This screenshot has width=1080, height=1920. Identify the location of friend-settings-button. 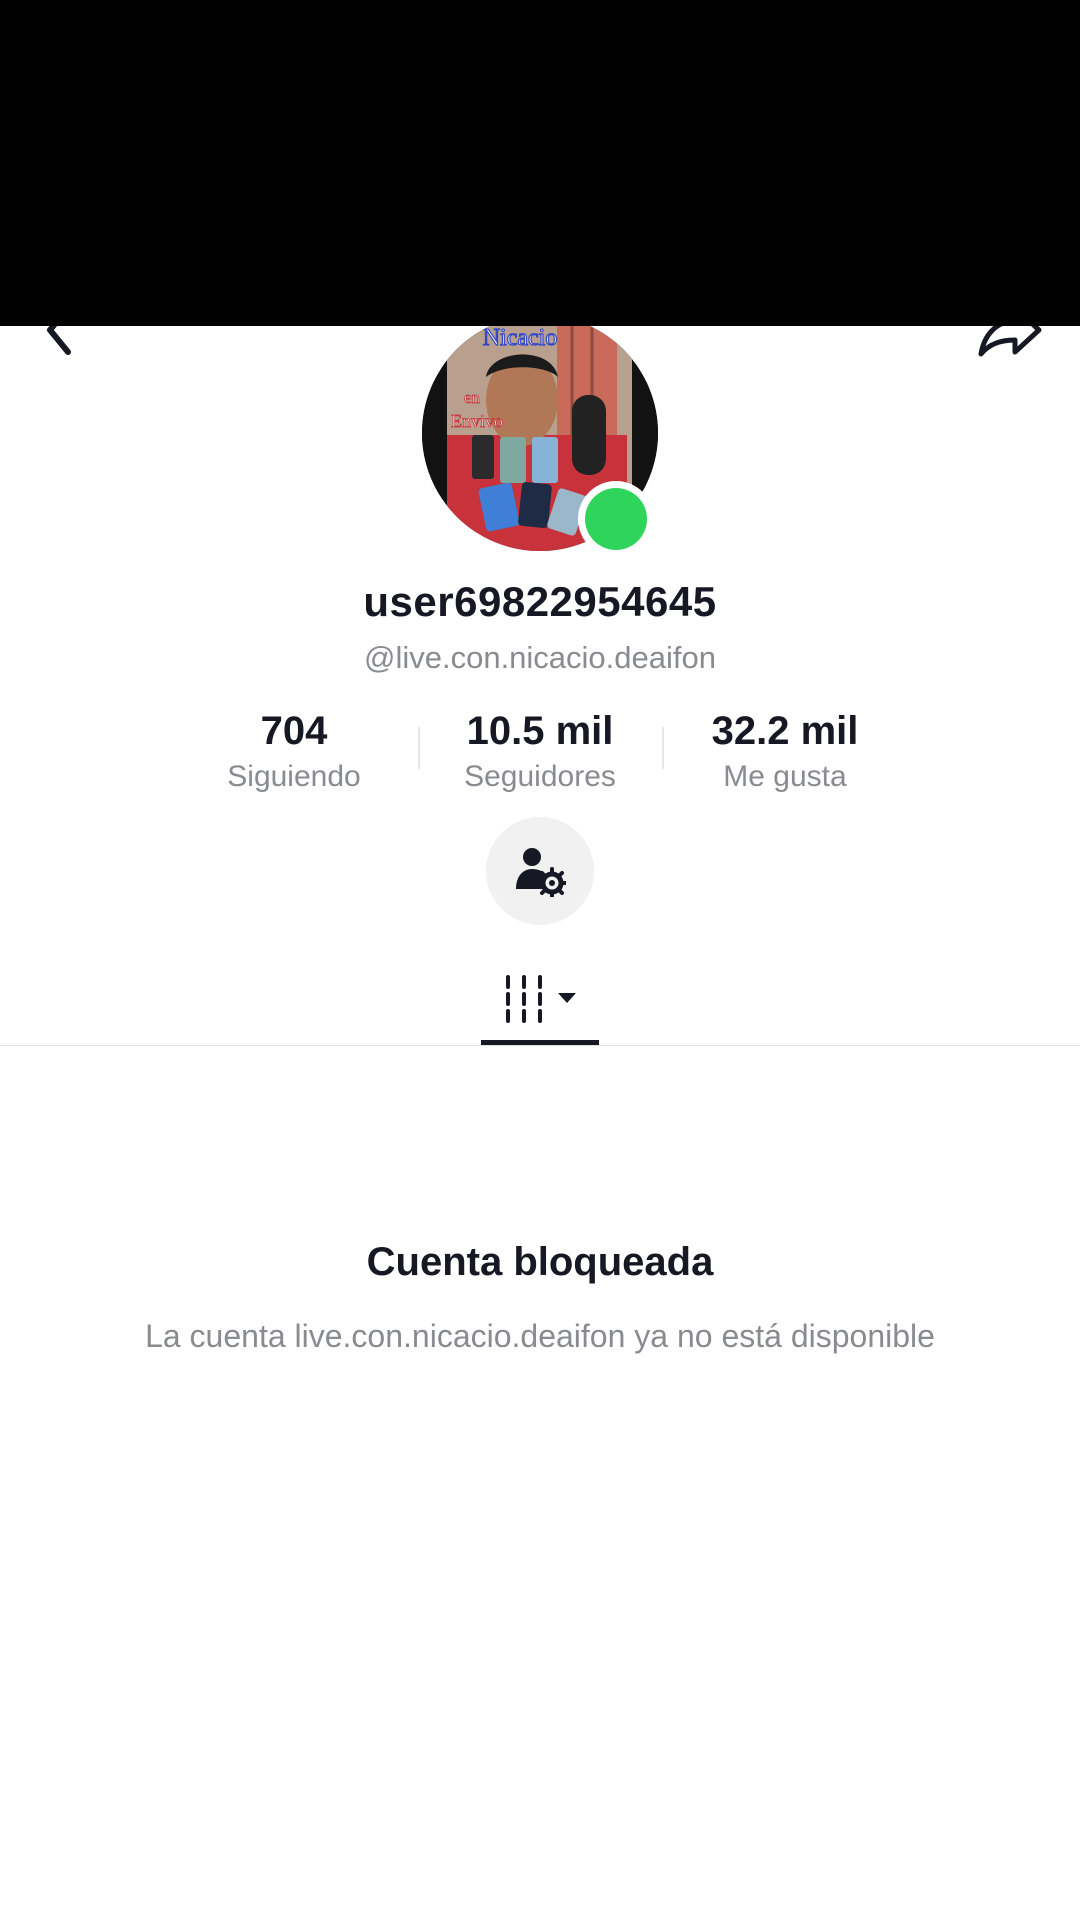
(540, 871).